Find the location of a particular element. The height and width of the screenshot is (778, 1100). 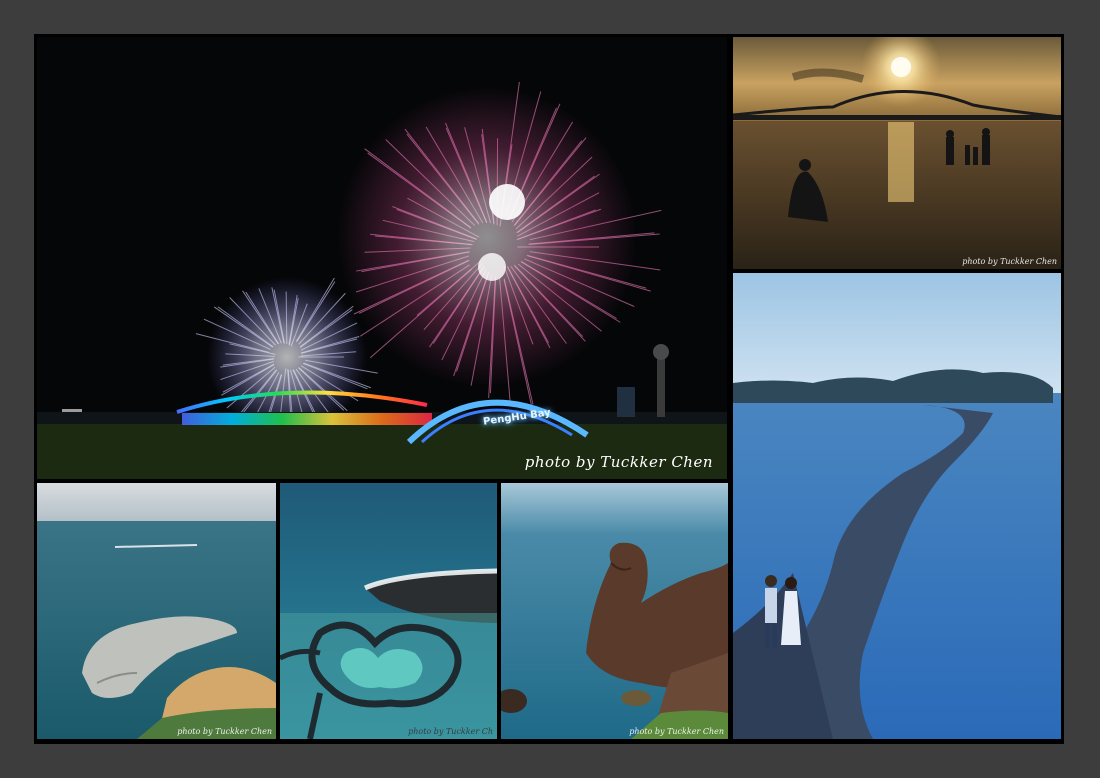

sea-stack-photo: photo by Tuckker Chen is located at coordinates (614, 611).